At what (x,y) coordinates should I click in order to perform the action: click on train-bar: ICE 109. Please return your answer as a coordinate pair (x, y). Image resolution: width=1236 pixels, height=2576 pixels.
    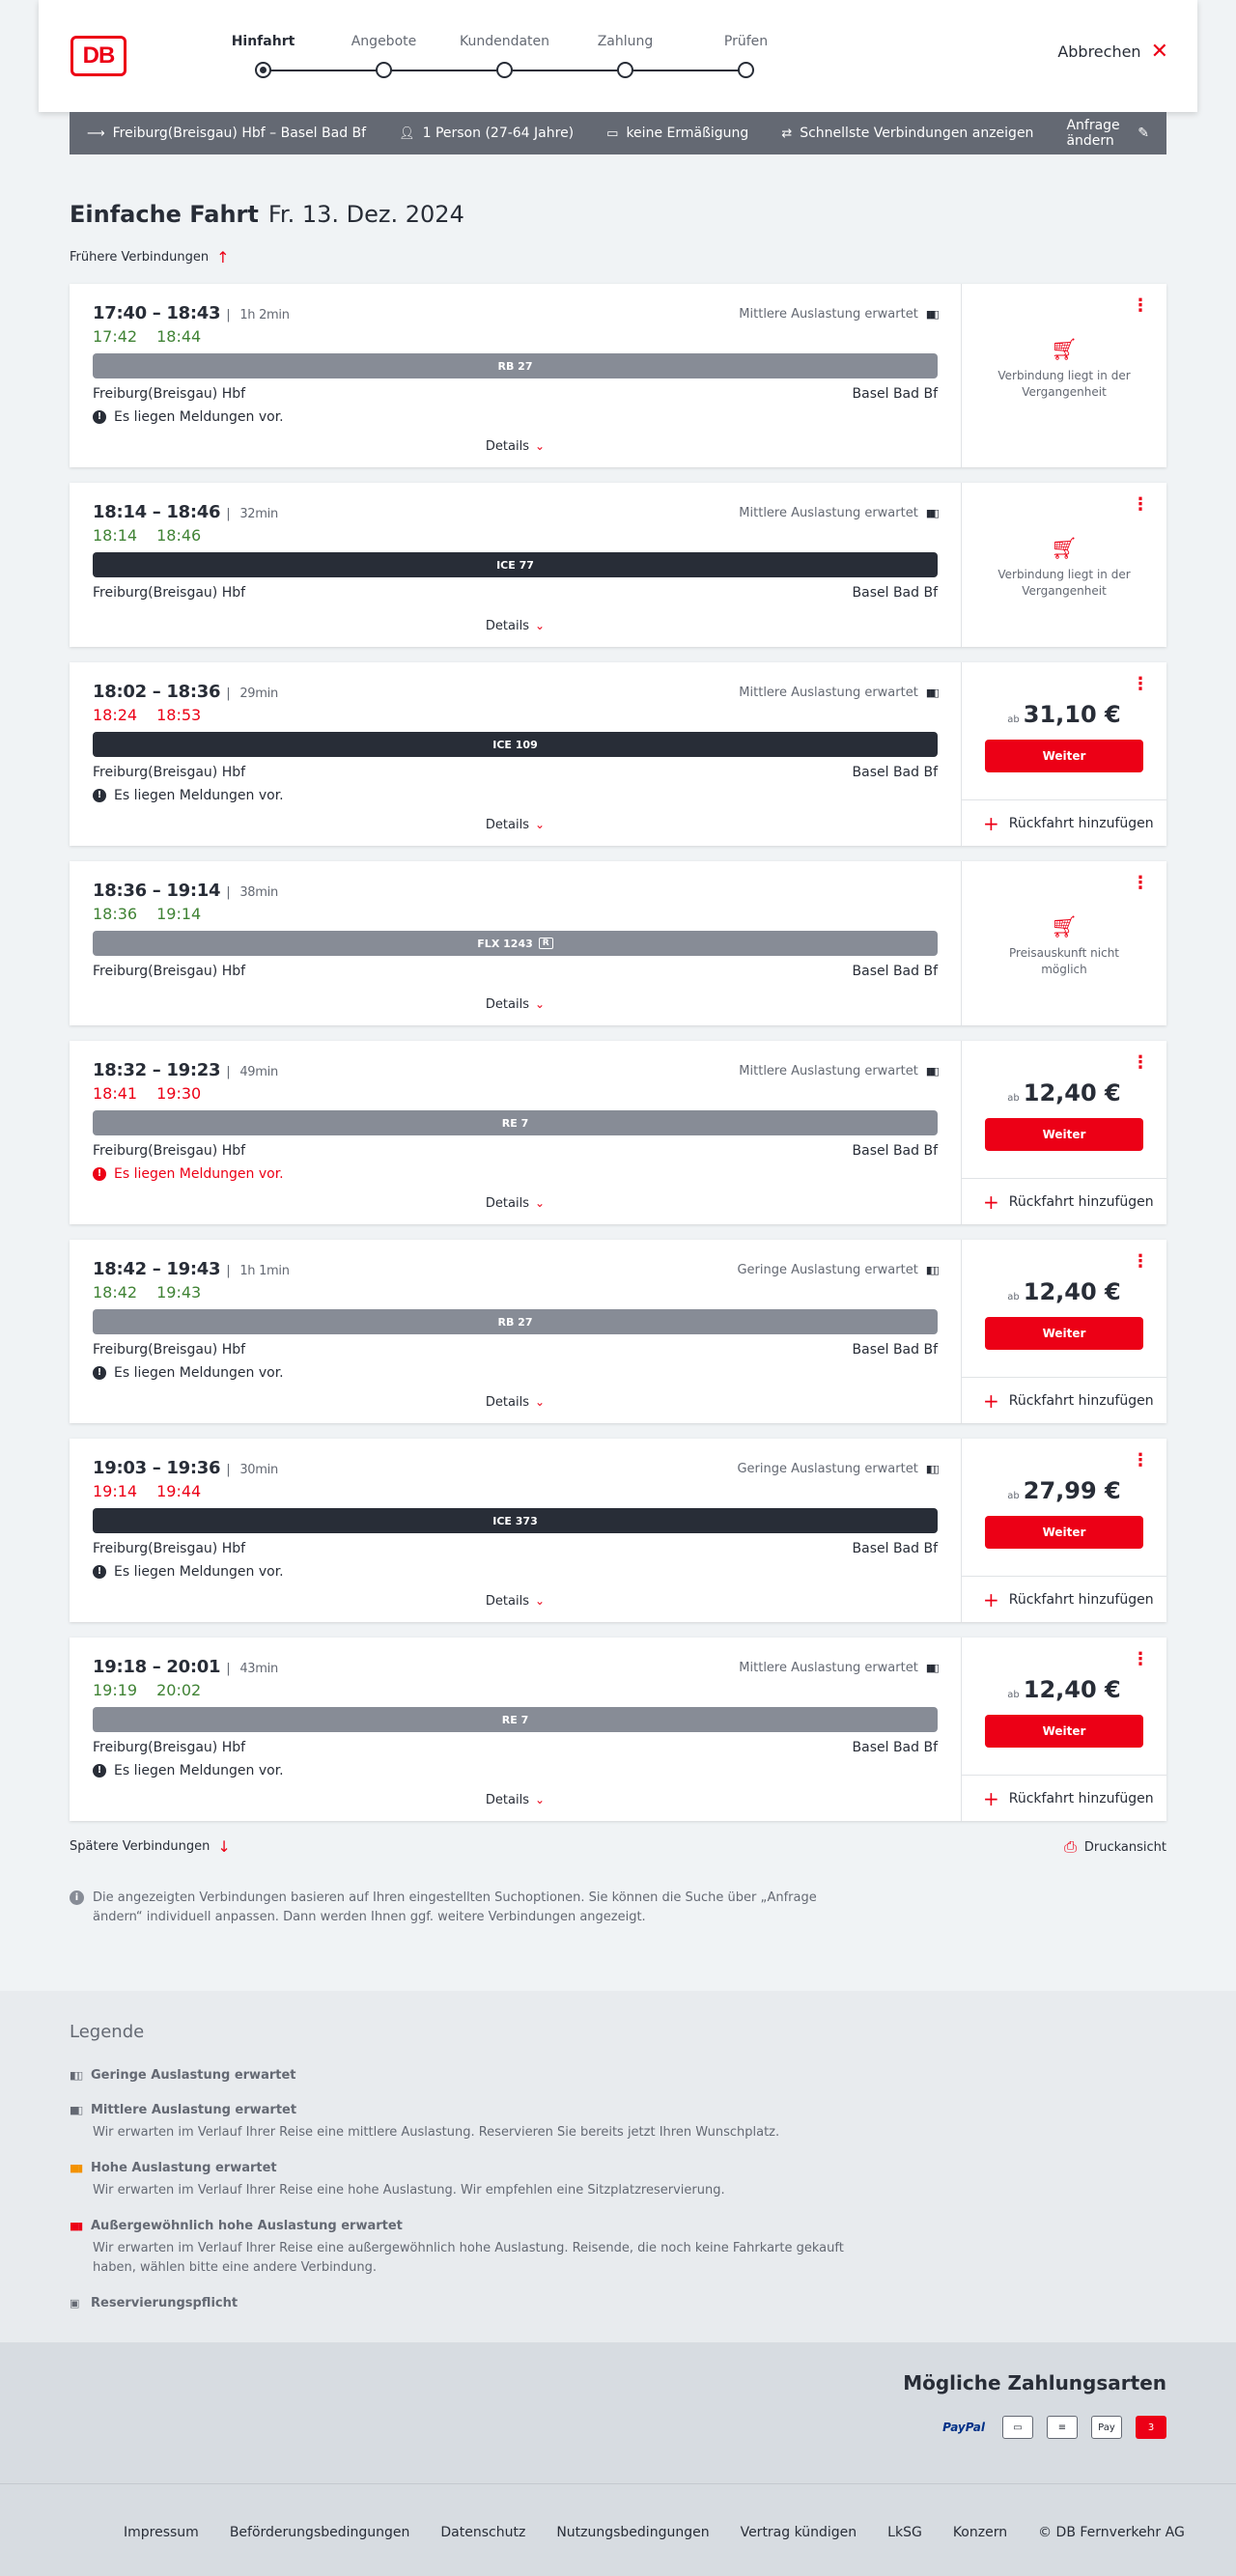
    Looking at the image, I should click on (515, 745).